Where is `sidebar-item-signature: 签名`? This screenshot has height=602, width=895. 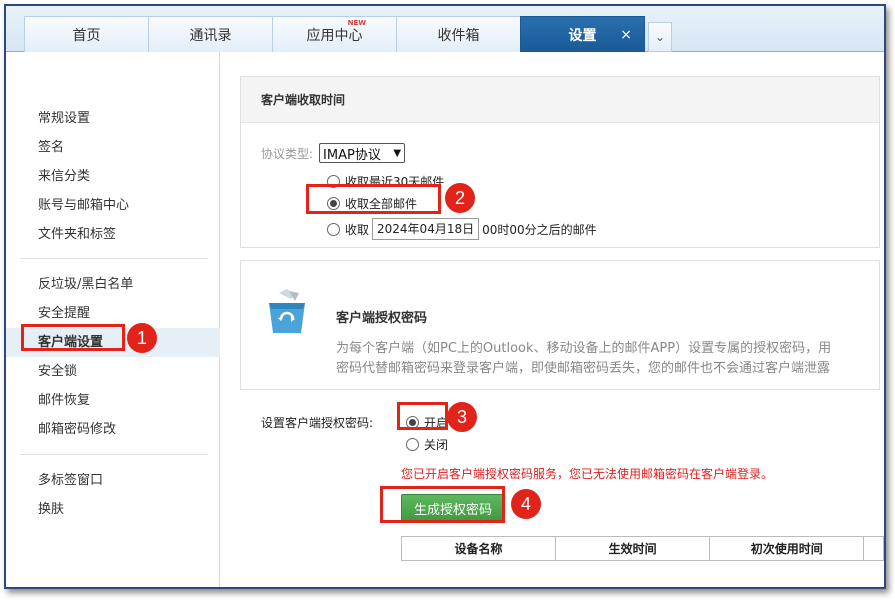 sidebar-item-signature: 签名 is located at coordinates (113, 147).